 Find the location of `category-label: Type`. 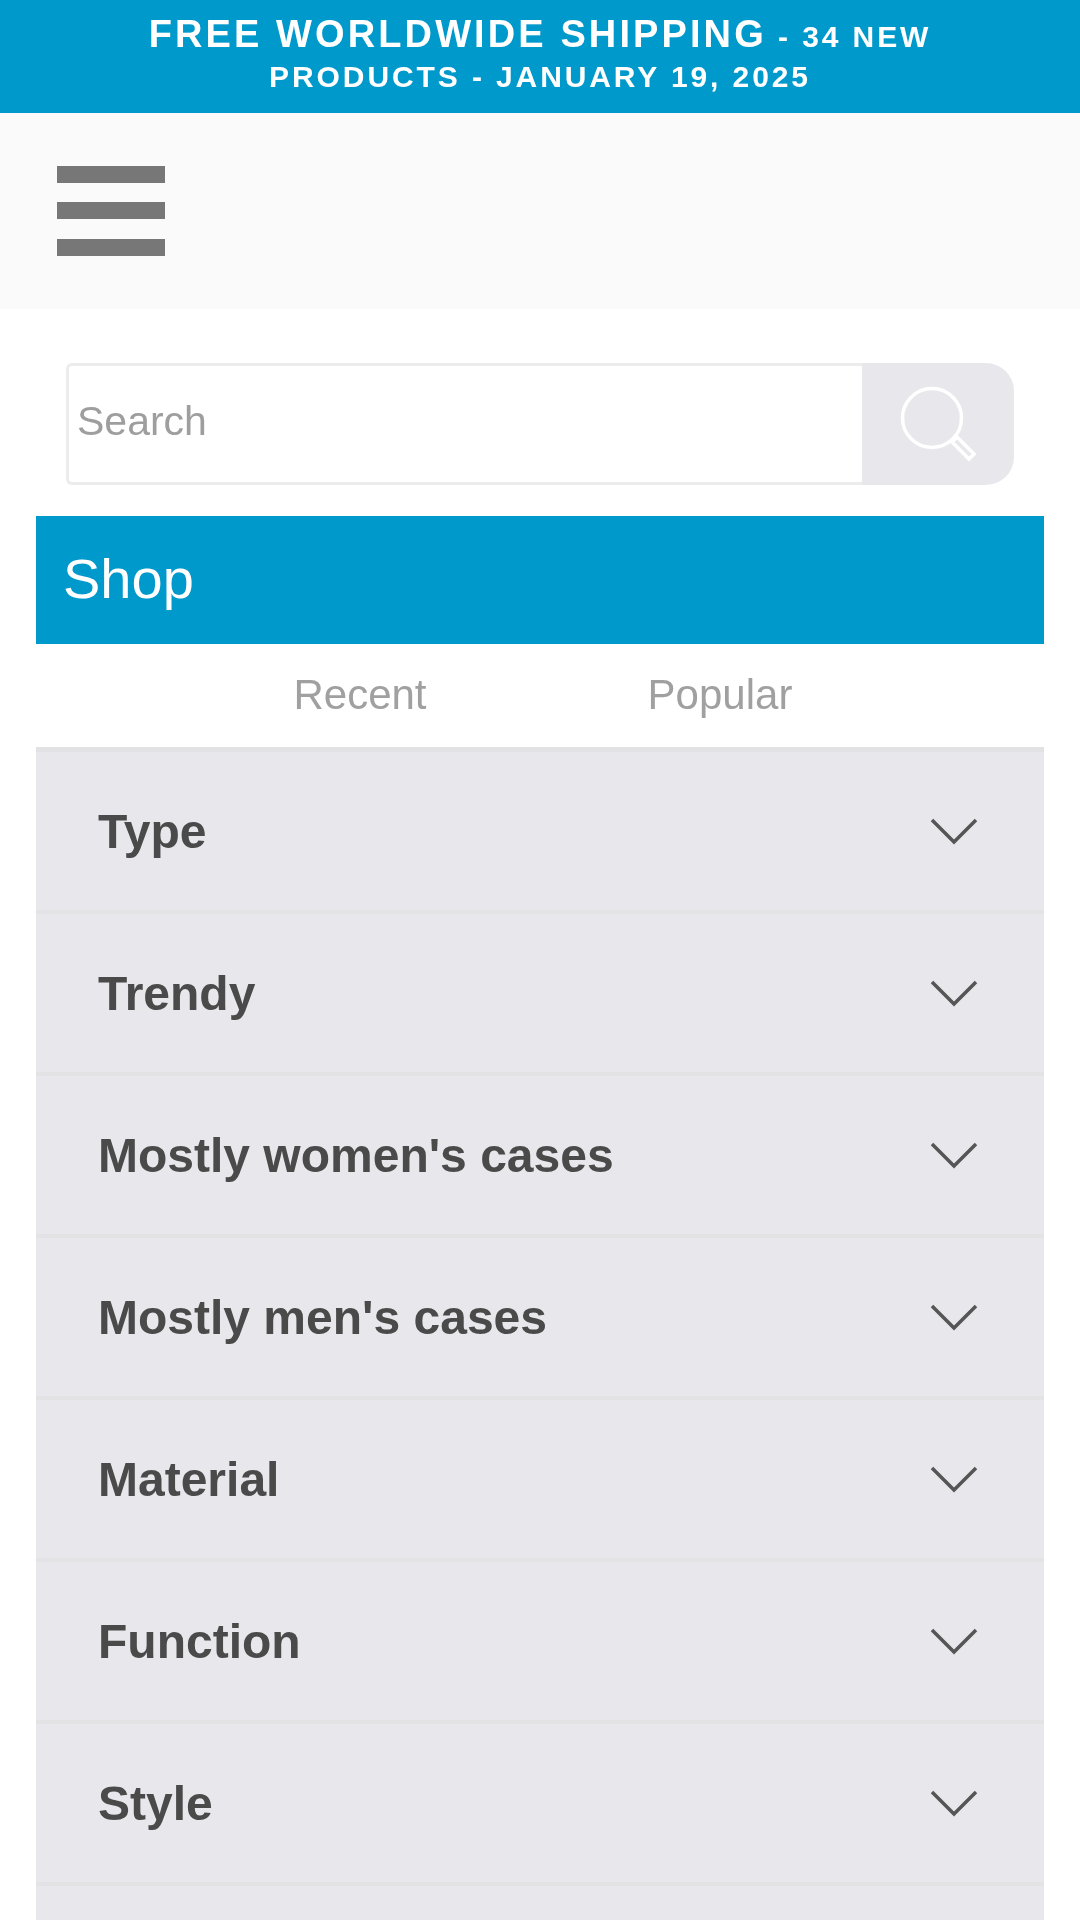

category-label: Type is located at coordinates (152, 831).